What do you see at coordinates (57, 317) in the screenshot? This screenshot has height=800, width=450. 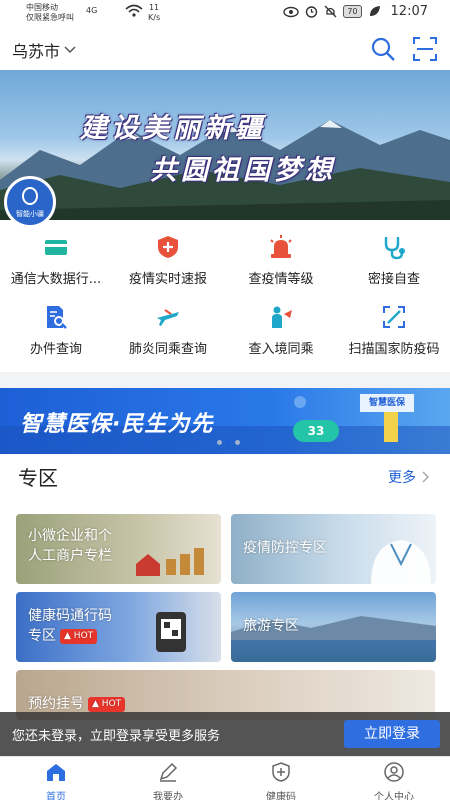 I see `document-search-icon` at bounding box center [57, 317].